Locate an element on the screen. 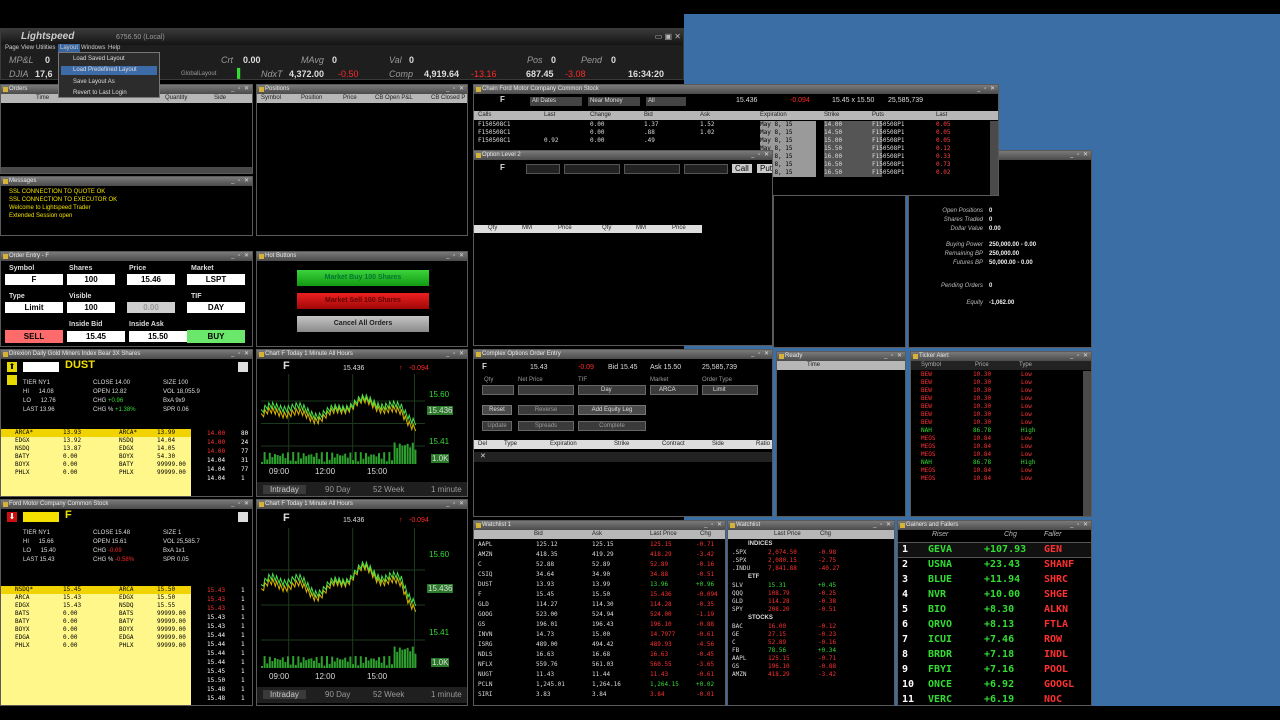 The width and height of the screenshot is (1280, 720). leg-col-header: Del is located at coordinates (482, 444).